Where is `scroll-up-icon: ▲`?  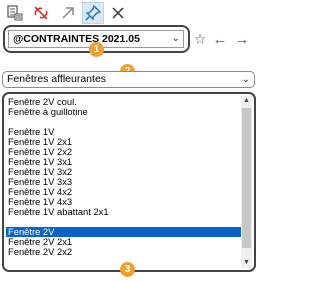 scroll-up-icon: ▲ is located at coordinates (246, 101).